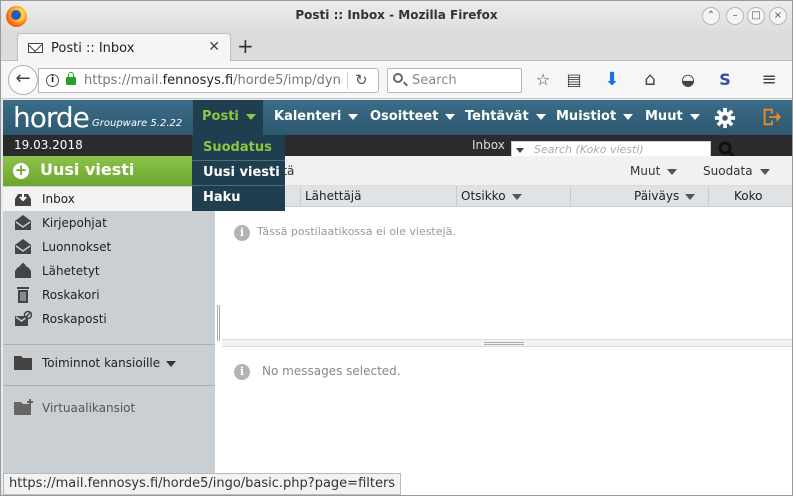  I want to click on column-header-row: Lähettäjä Otsikko Päiväys Koko, so click(507, 196).